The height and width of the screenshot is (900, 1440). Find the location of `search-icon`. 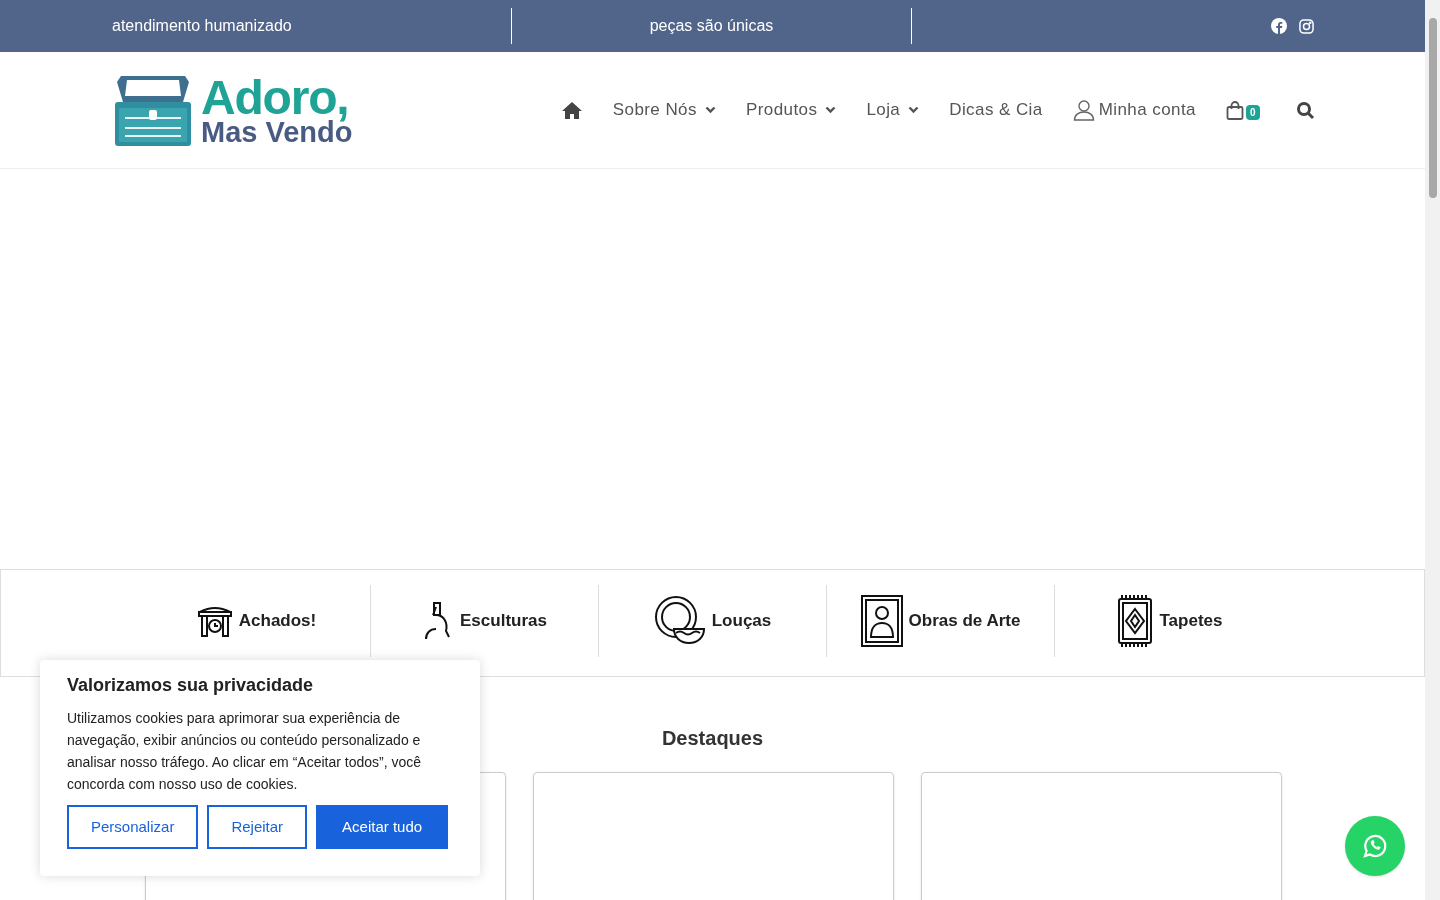

search-icon is located at coordinates (1305, 110).